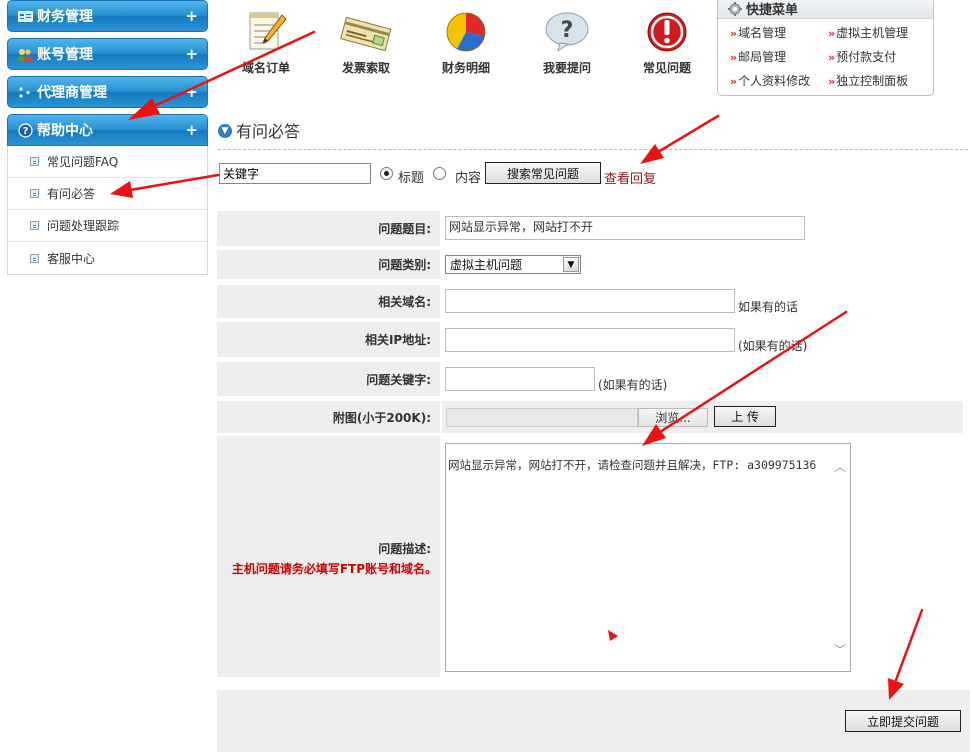  I want to click on sidebar-category-account: 账号管理 +, so click(107, 54).